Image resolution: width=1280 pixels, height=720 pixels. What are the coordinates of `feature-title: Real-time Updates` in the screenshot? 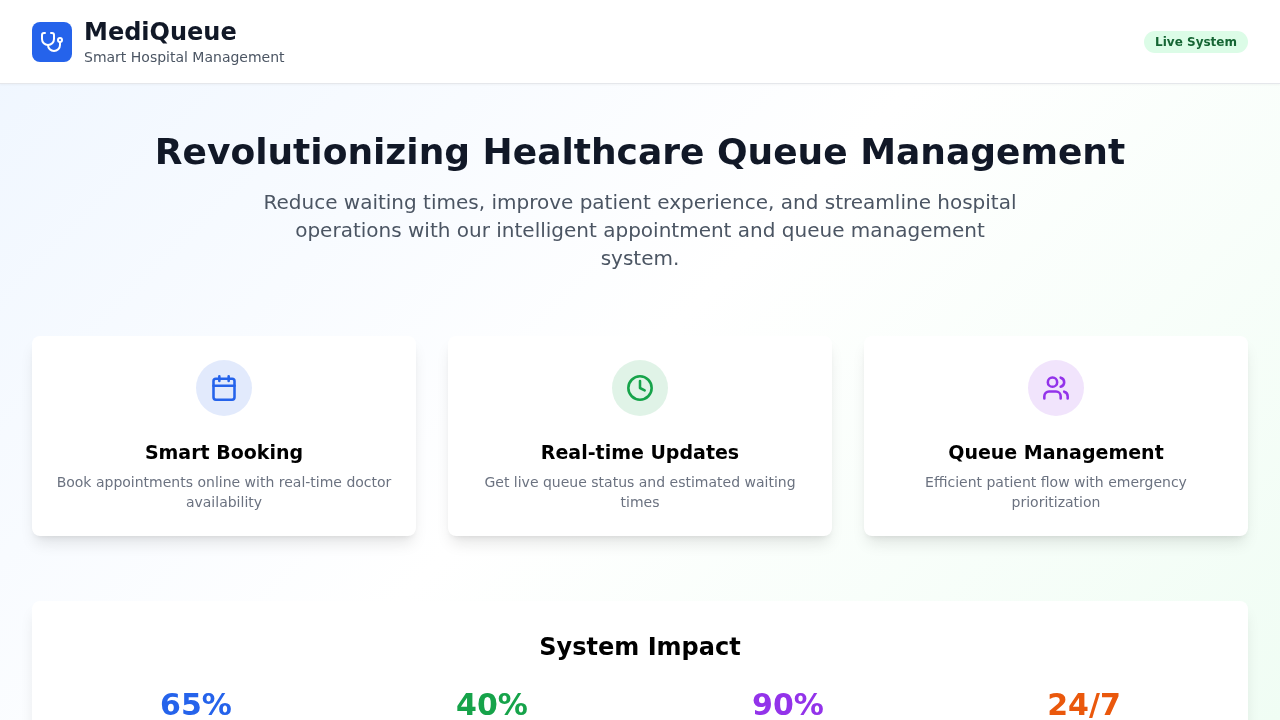 It's located at (640, 452).